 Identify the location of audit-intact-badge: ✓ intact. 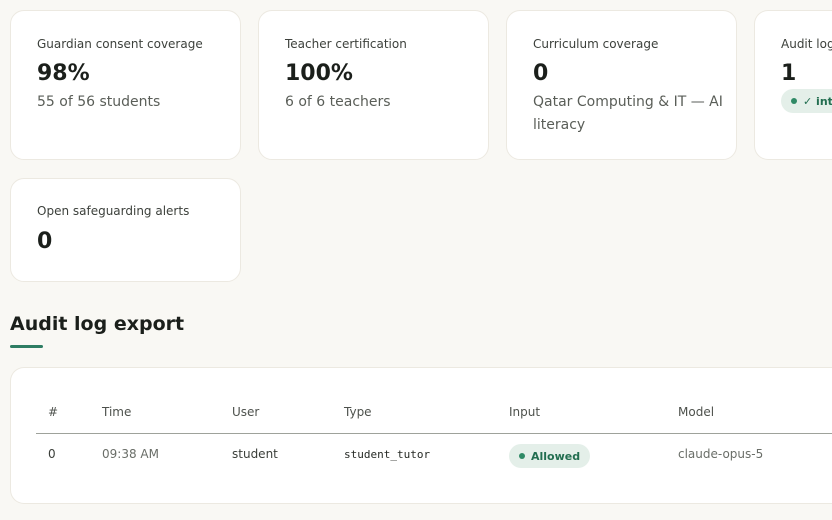
(806, 101).